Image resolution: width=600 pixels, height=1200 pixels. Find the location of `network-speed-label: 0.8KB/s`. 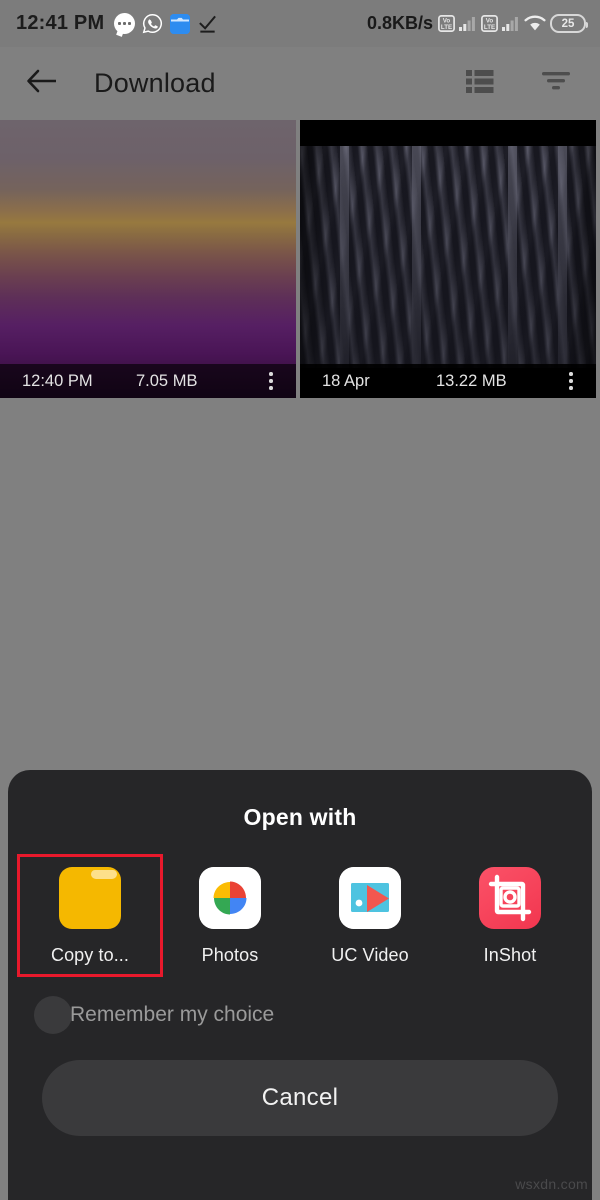

network-speed-label: 0.8KB/s is located at coordinates (399, 23).